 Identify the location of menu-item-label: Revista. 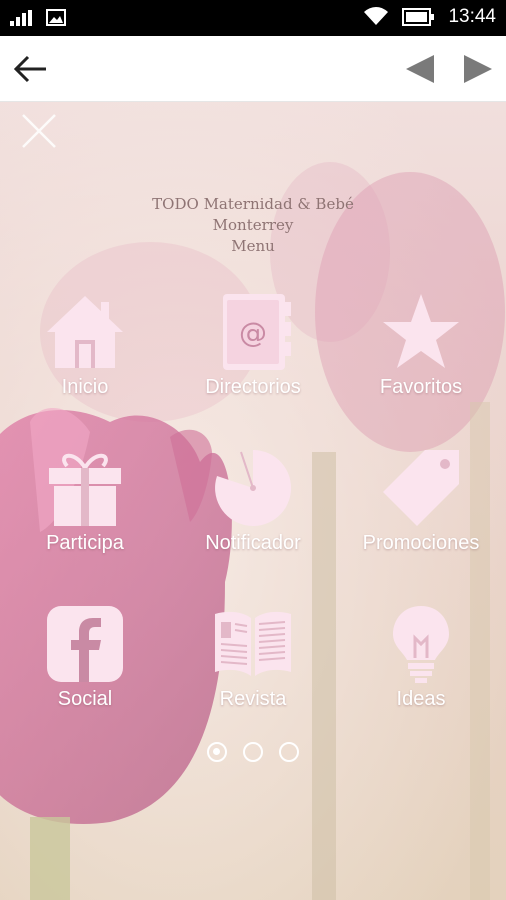
(253, 699).